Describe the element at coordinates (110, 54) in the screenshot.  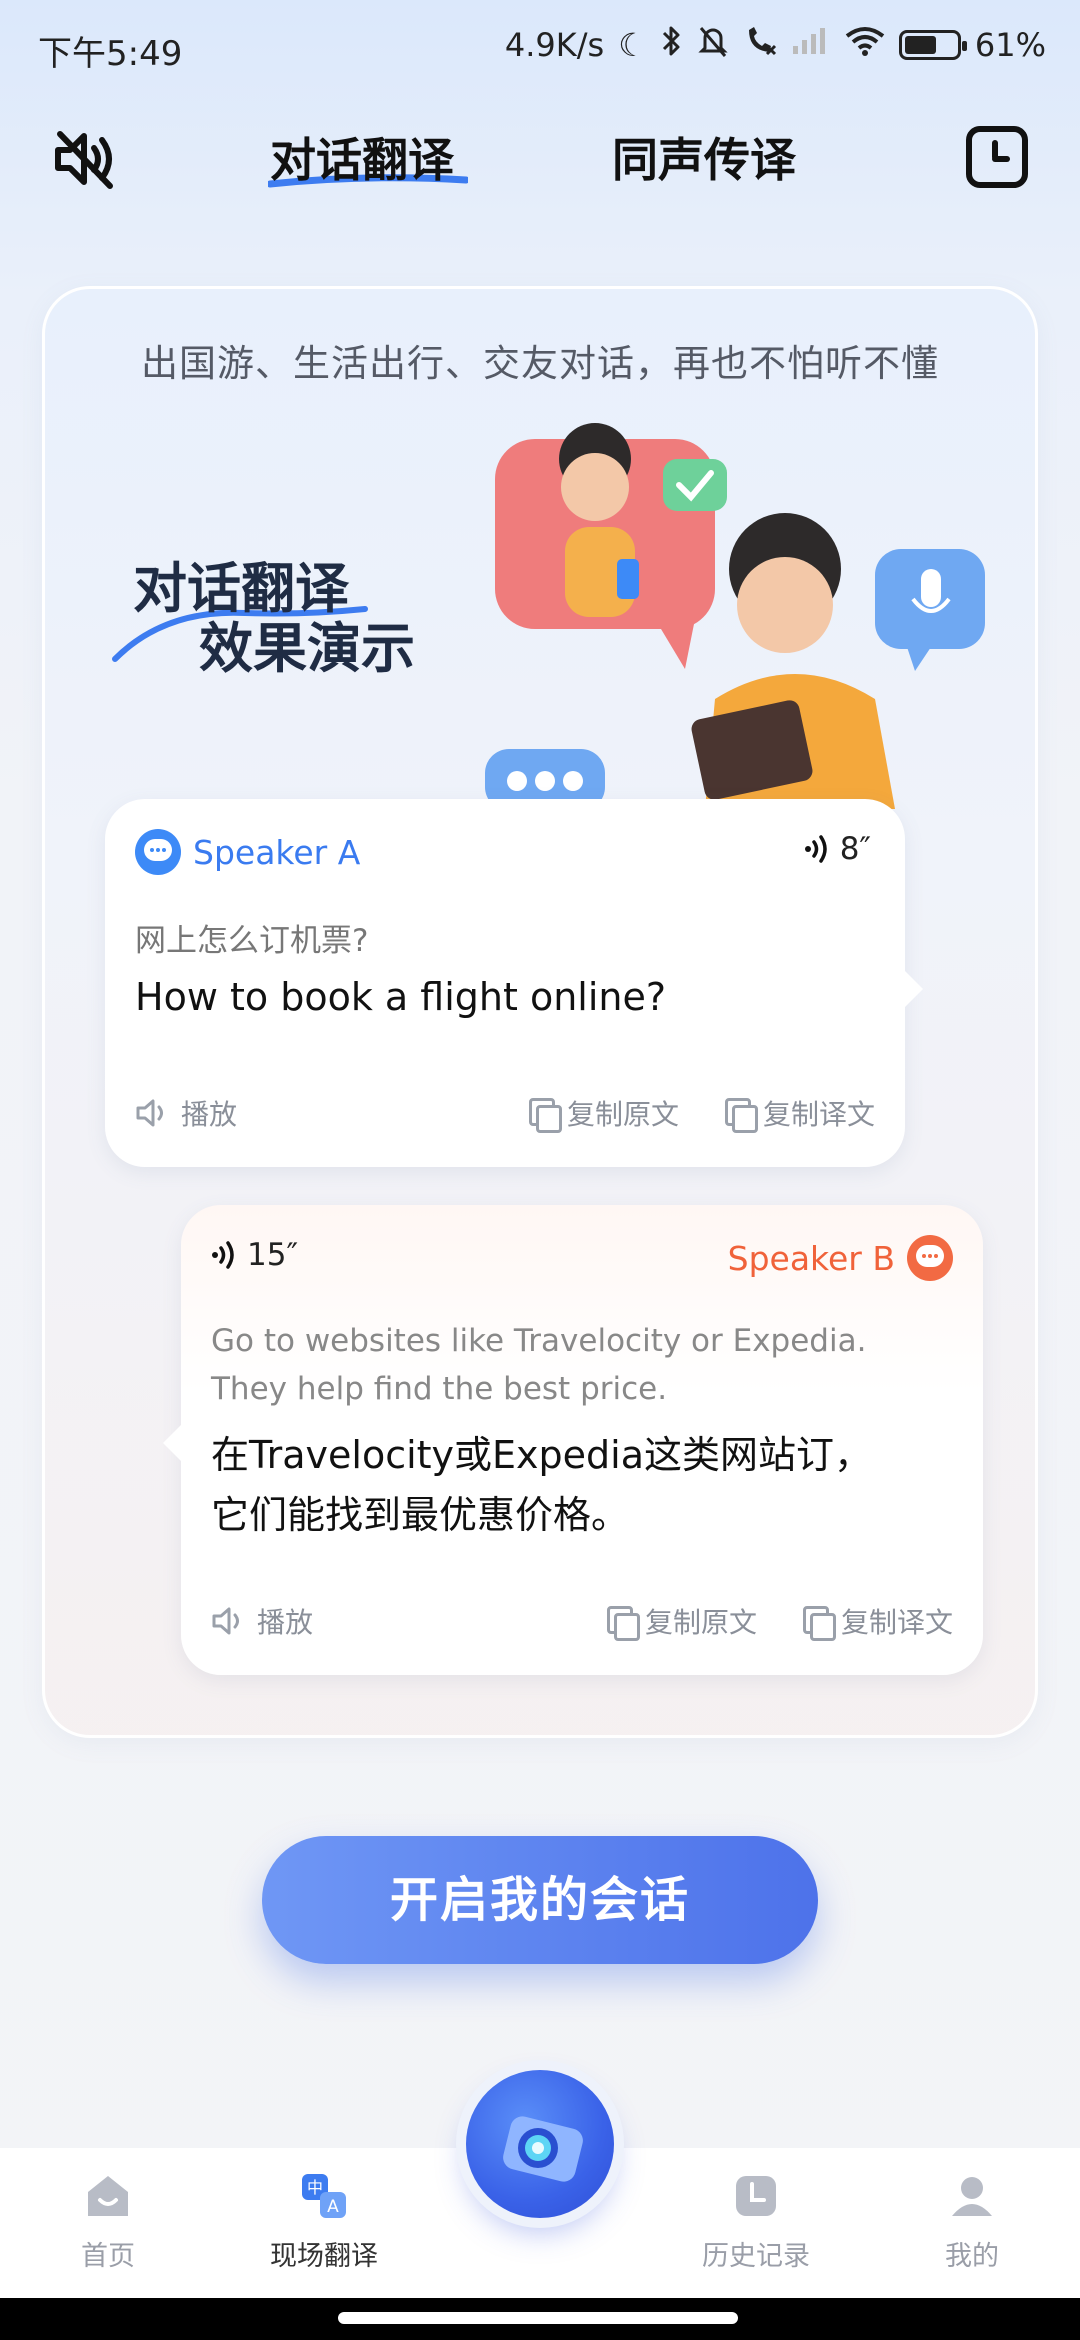
I see `status-time: 下午5:49` at that location.